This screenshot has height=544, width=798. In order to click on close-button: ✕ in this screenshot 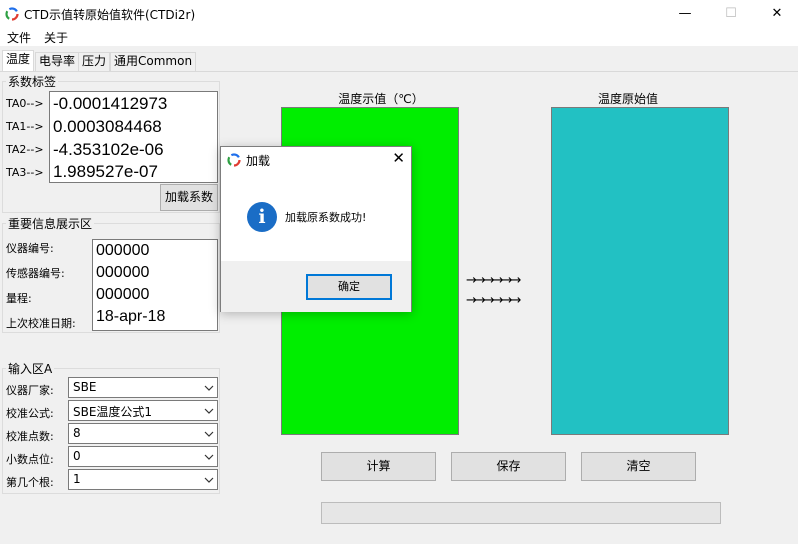, I will do `click(776, 14)`.